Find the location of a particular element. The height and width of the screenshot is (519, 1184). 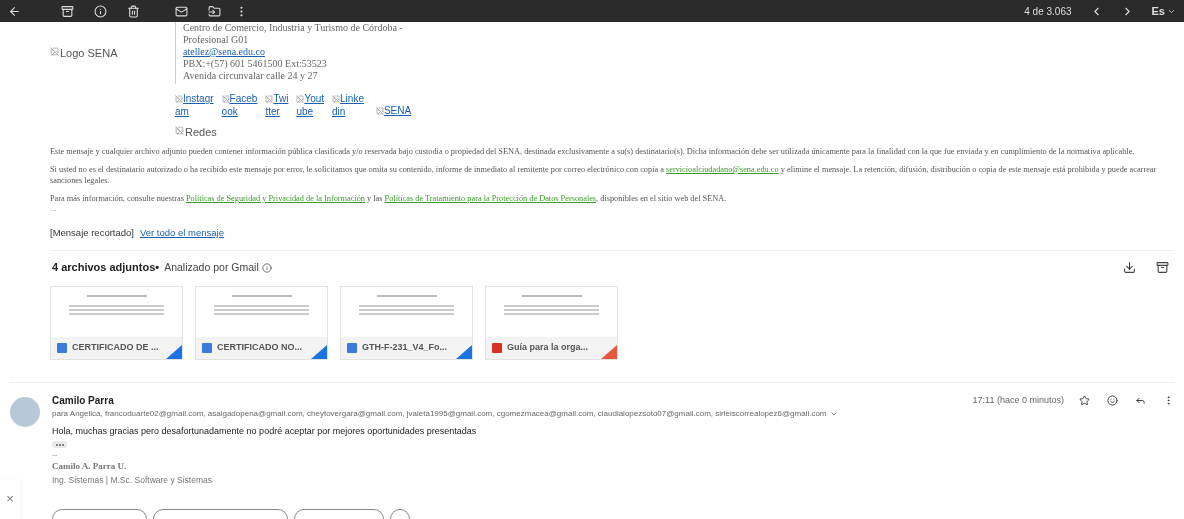

info-icon is located at coordinates (266, 267).